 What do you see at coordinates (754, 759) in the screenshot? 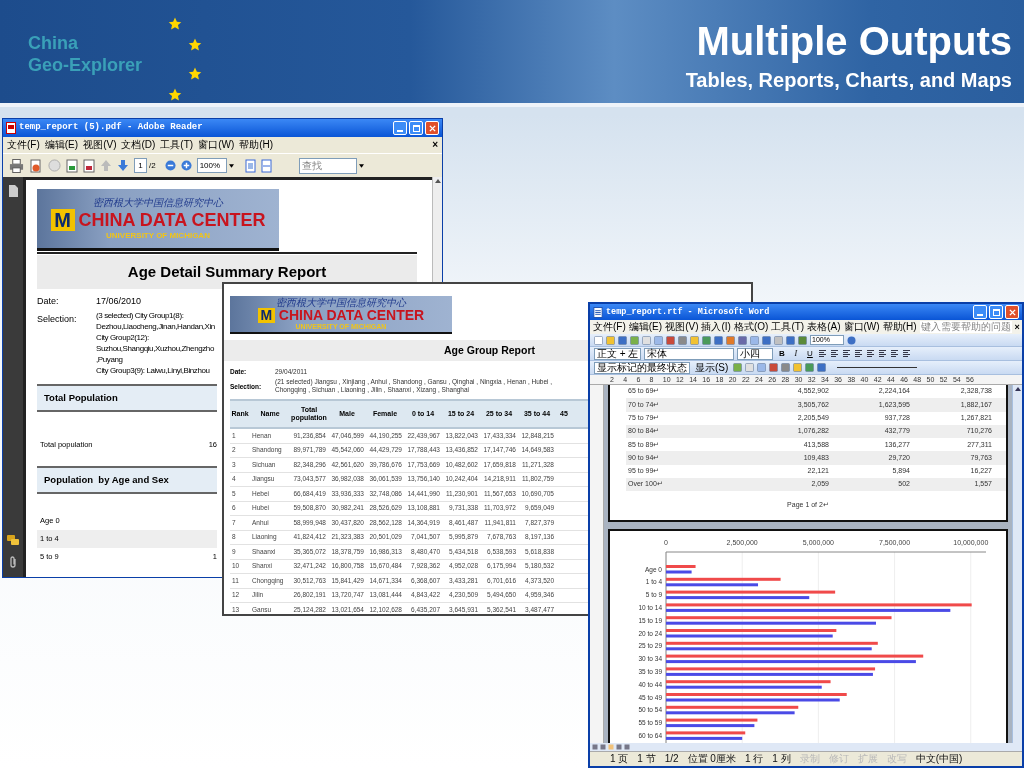
I see `status-item: 1 行` at bounding box center [754, 759].